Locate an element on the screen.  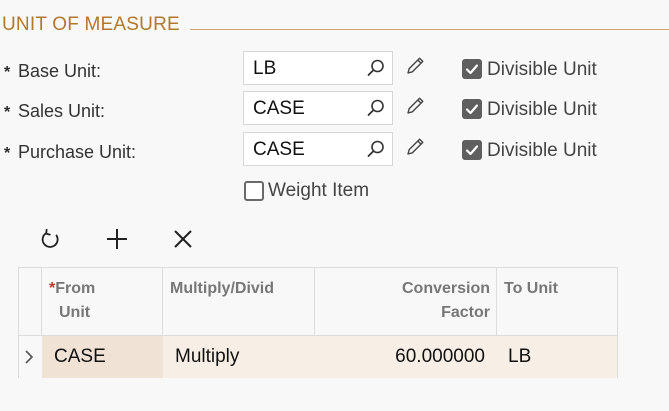
section-divider is located at coordinates (429, 29).